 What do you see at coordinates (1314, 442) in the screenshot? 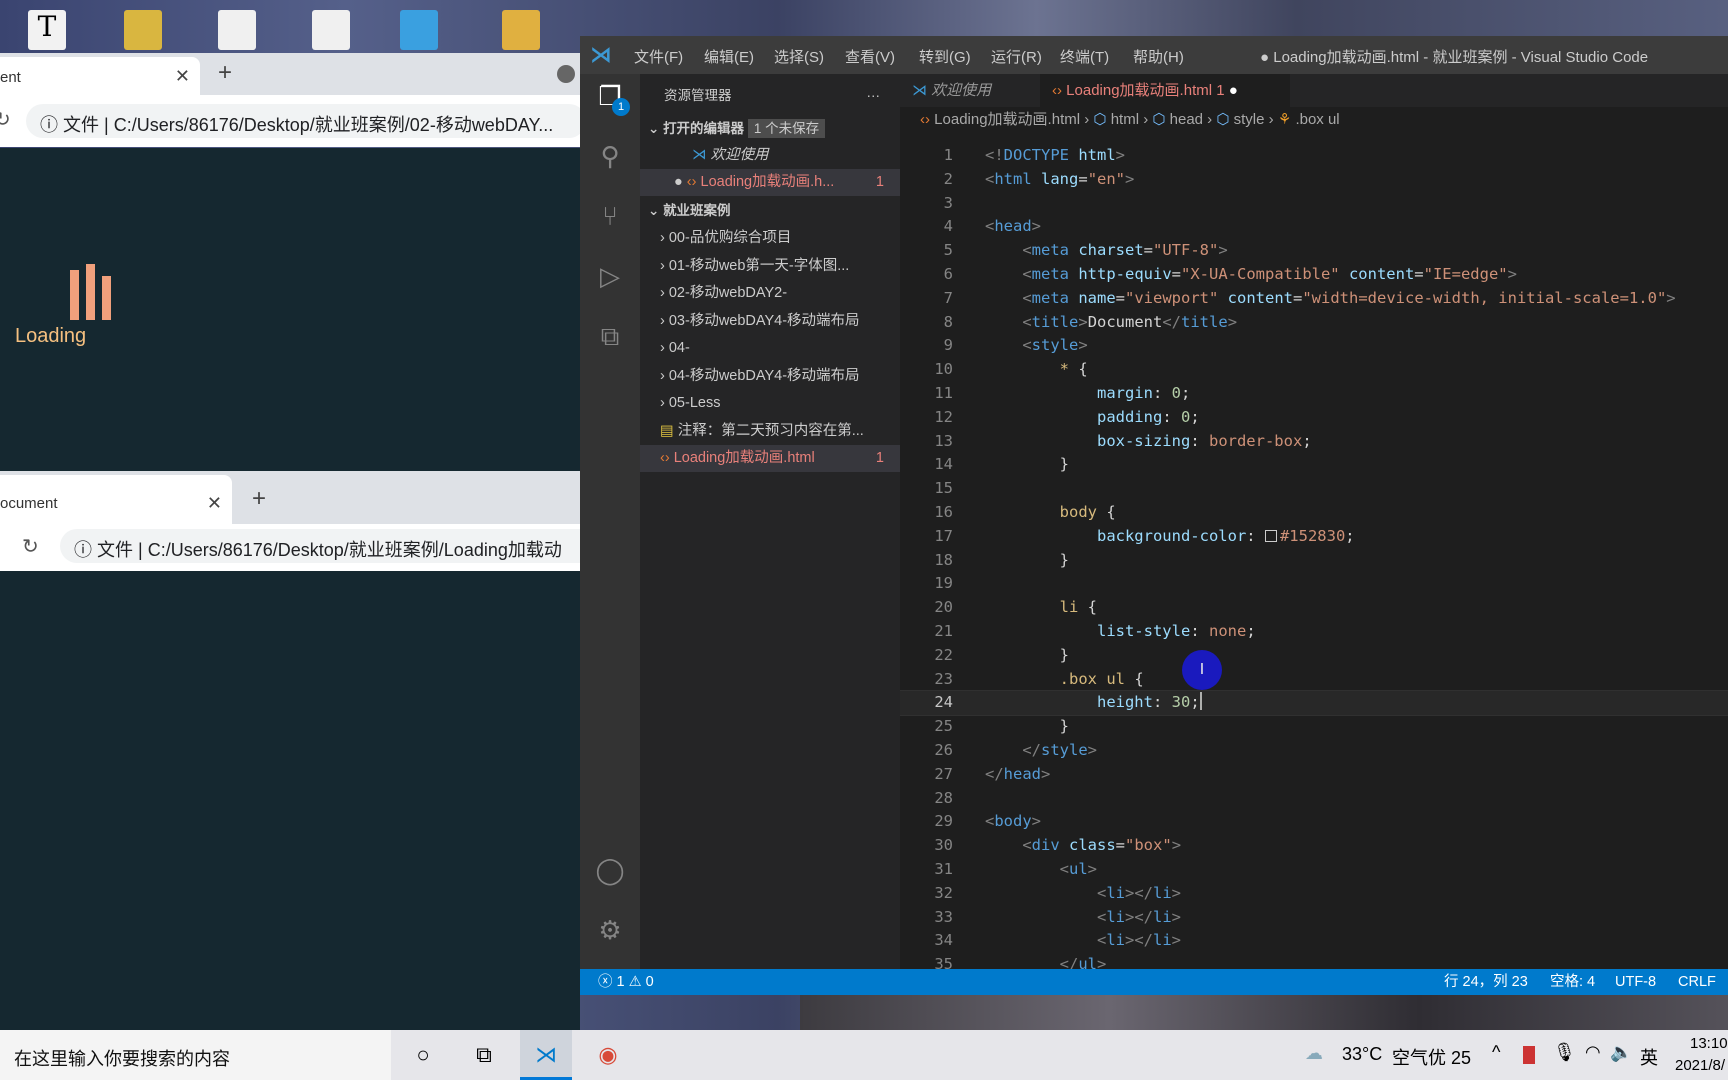
I see `code-line: 13 box-sizing: border-box;` at bounding box center [1314, 442].